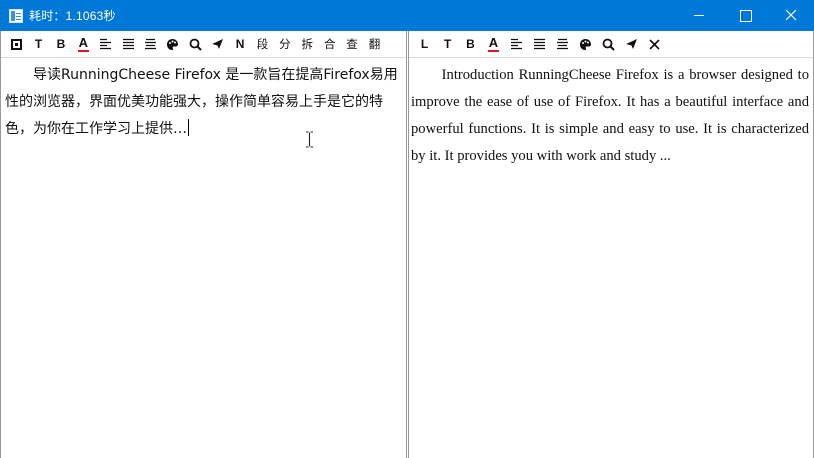 This screenshot has width=814, height=458. What do you see at coordinates (374, 44) in the screenshot?
I see `translate-button: 翻` at bounding box center [374, 44].